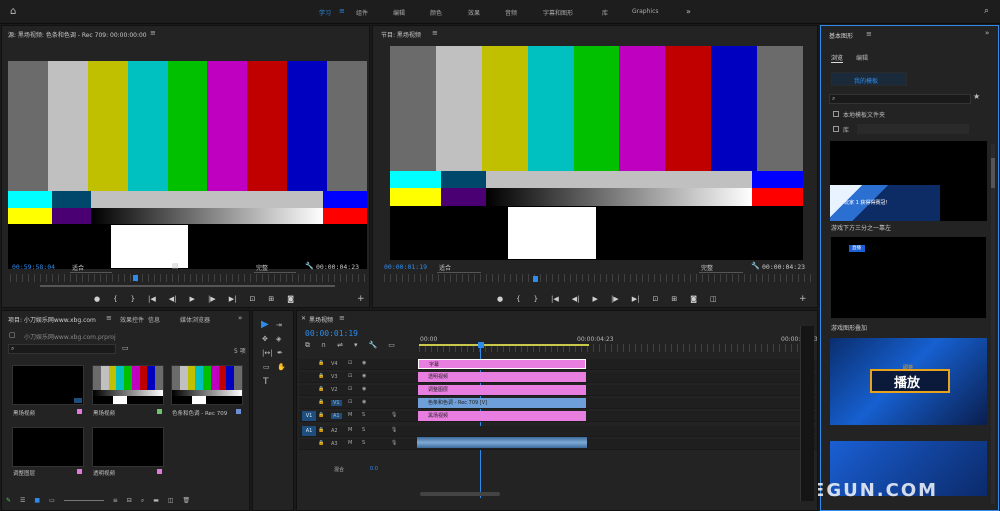 Image resolution: width=1000 pixels, height=511 pixels. Describe the element at coordinates (655, 299) in the screenshot. I see `lift-icon: ⊡` at that location.